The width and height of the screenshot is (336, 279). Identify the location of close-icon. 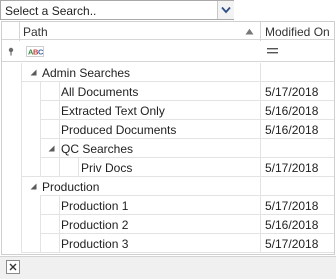
(13, 267).